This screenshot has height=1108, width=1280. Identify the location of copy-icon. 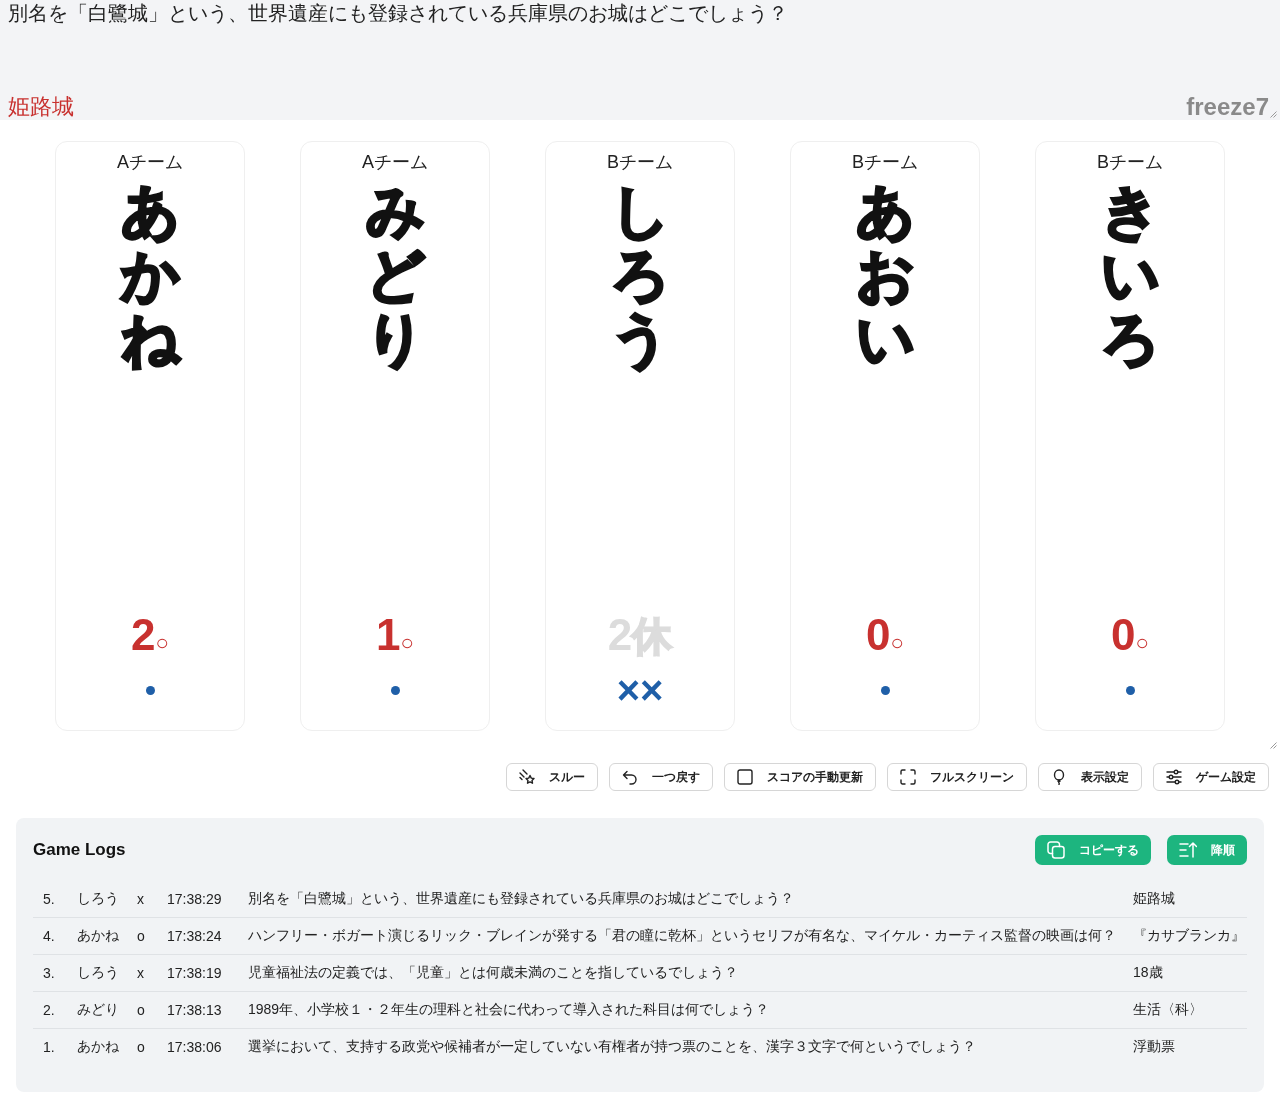
(1056, 850).